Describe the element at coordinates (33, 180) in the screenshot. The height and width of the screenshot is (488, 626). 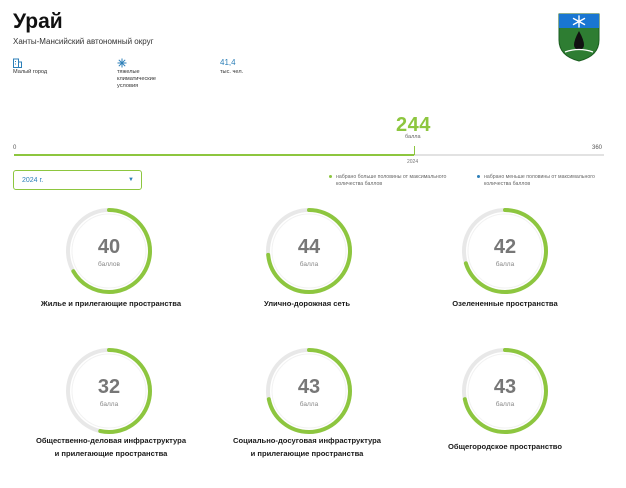
I see `year-select-value: 2024 г.` at that location.